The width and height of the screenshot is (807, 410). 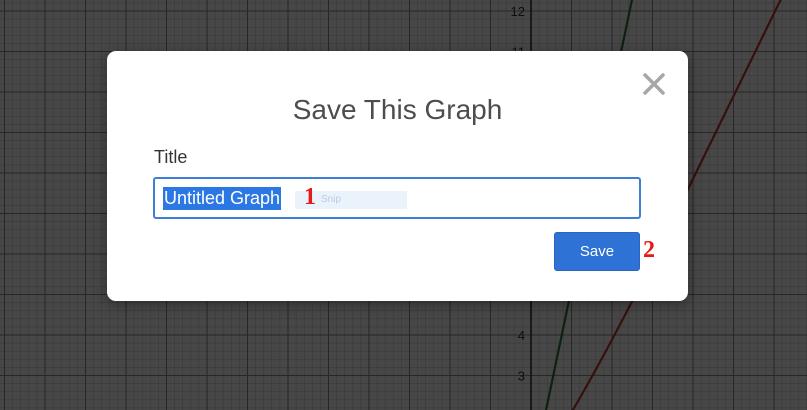 What do you see at coordinates (597, 251) in the screenshot?
I see `save-button: Save` at bounding box center [597, 251].